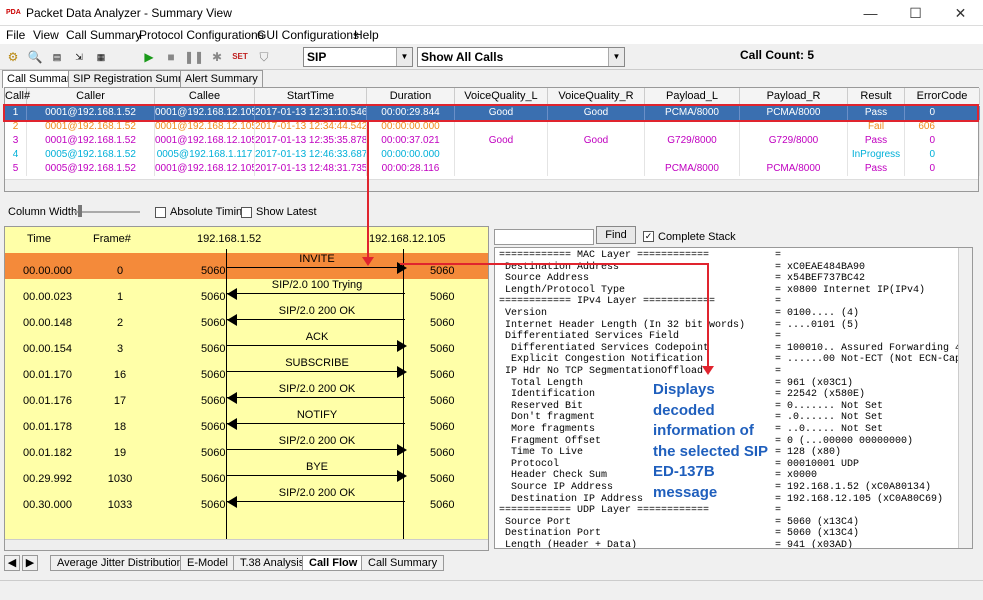  What do you see at coordinates (13, 57) in the screenshot?
I see `settings-icon: ⚙` at bounding box center [13, 57].